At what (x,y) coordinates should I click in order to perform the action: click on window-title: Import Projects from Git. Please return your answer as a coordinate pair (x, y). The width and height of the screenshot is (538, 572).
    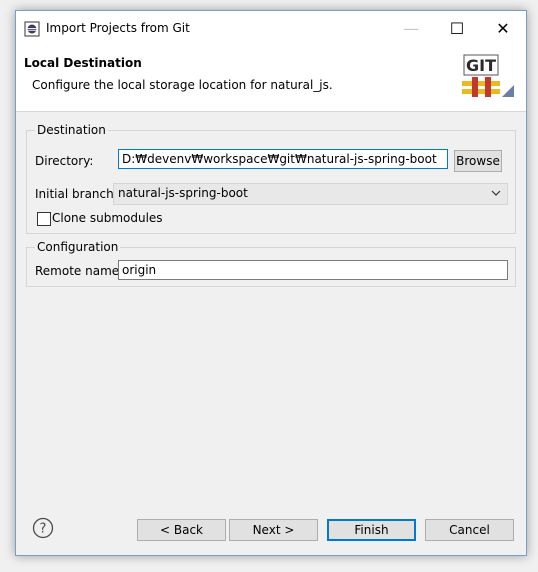
    Looking at the image, I should click on (118, 28).